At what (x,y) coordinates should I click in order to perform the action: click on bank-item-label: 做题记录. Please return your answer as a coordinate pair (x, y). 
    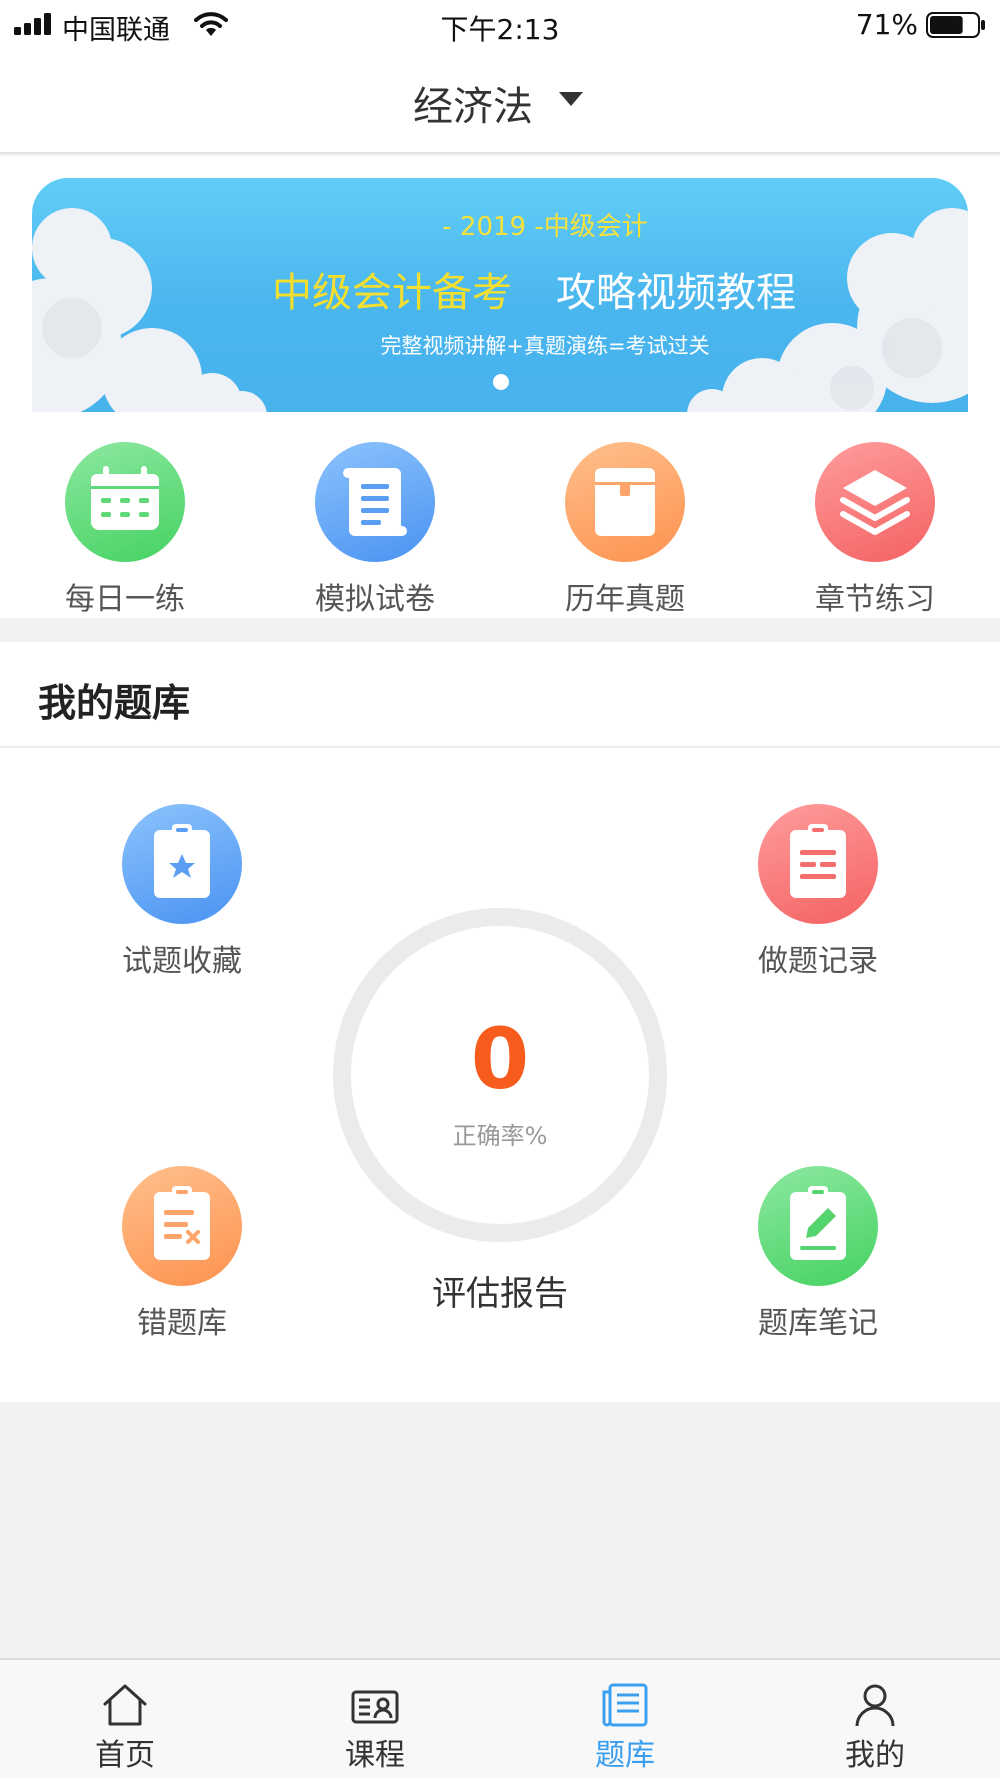
    Looking at the image, I should click on (818, 961).